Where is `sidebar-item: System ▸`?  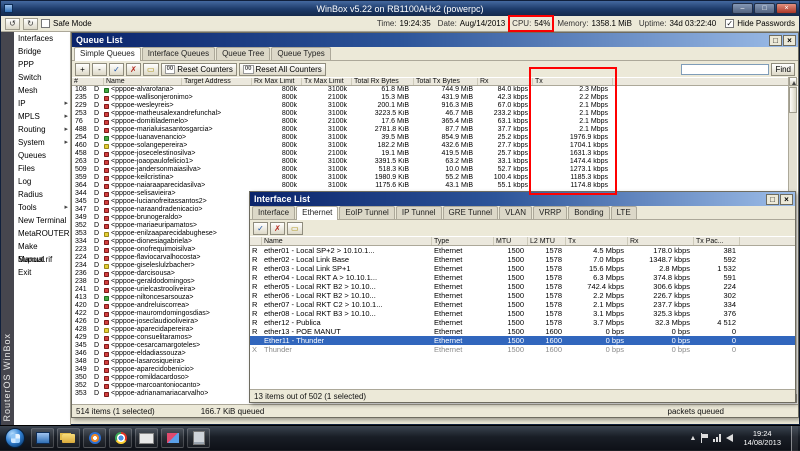
sidebar-item: System ▸ is located at coordinates (42, 142).